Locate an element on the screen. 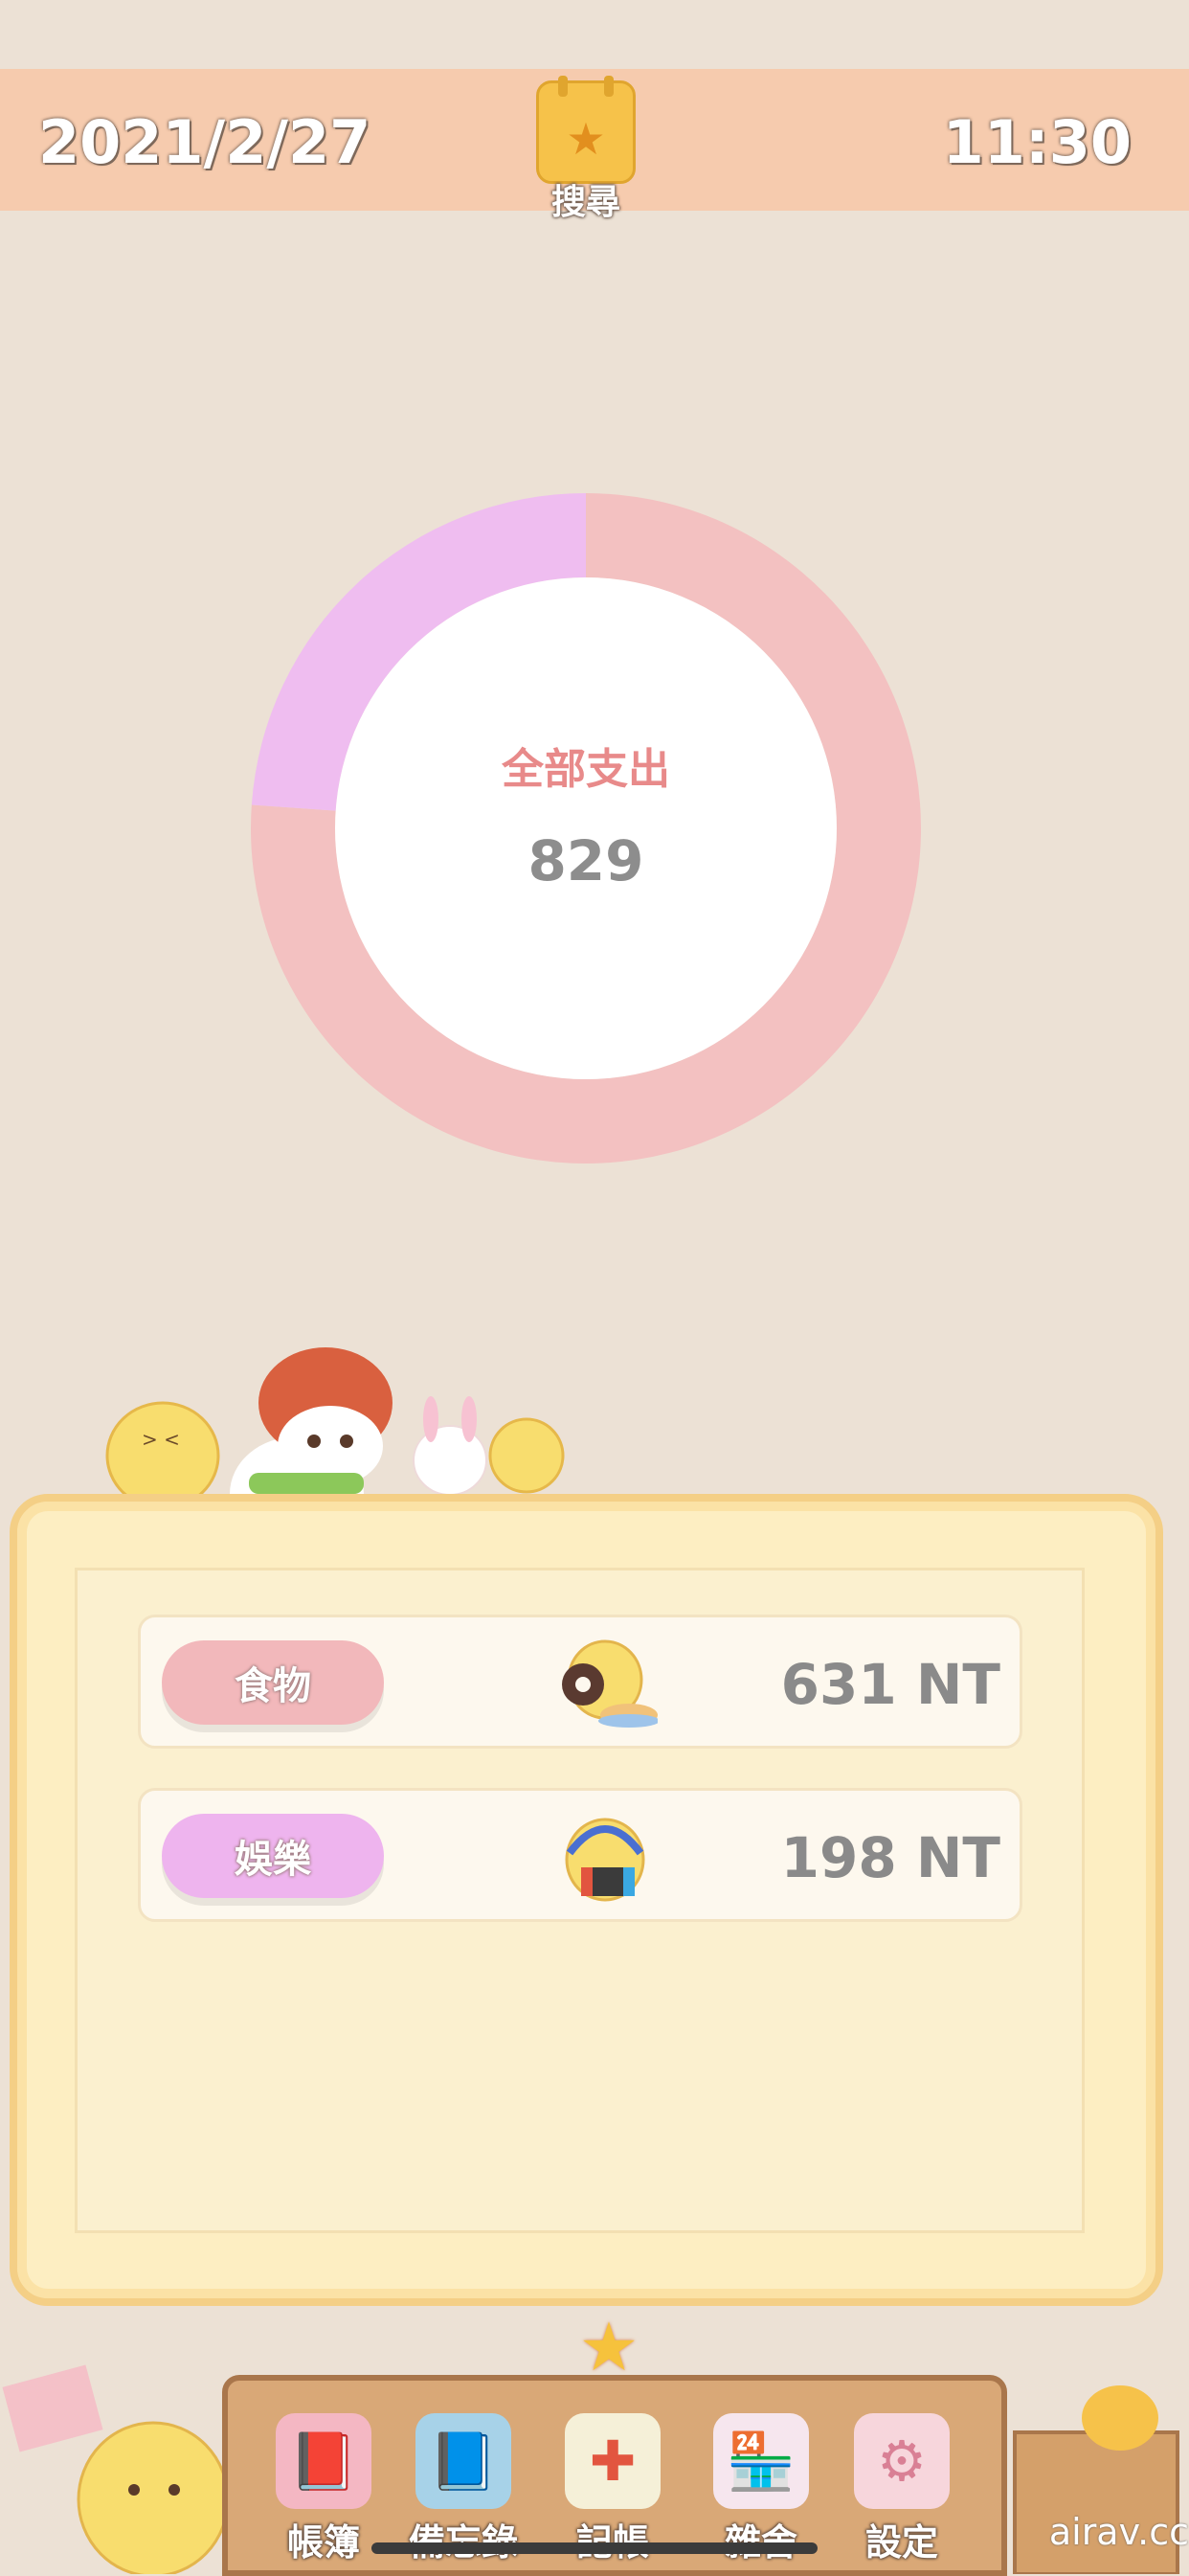 The height and width of the screenshot is (2576, 1189). crown-star-icon: ★ is located at coordinates (608, 2347).